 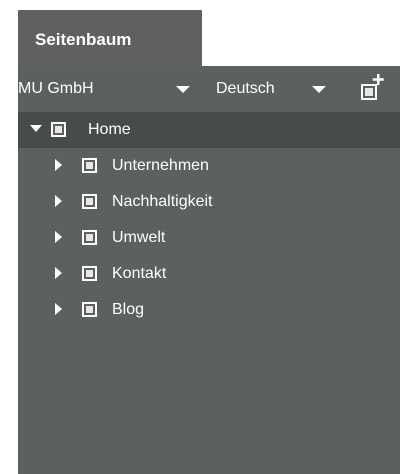 I want to click on company-select-value: MU GmbH, so click(x=56, y=88).